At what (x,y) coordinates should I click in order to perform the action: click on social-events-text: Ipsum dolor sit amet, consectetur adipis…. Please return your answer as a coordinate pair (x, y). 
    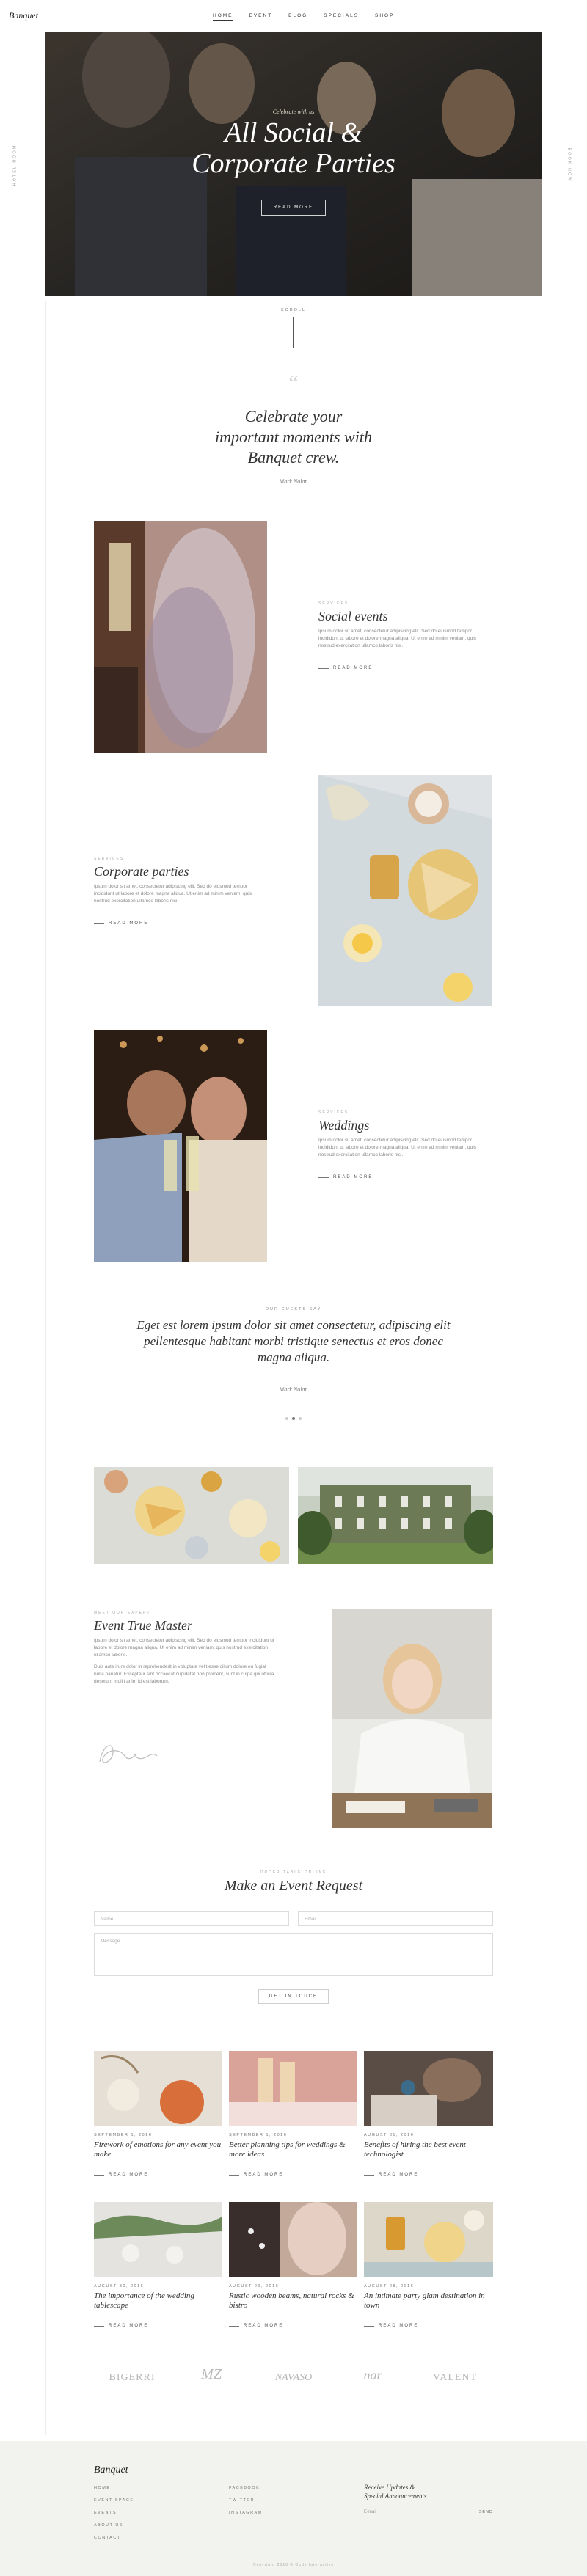
    Looking at the image, I should click on (397, 638).